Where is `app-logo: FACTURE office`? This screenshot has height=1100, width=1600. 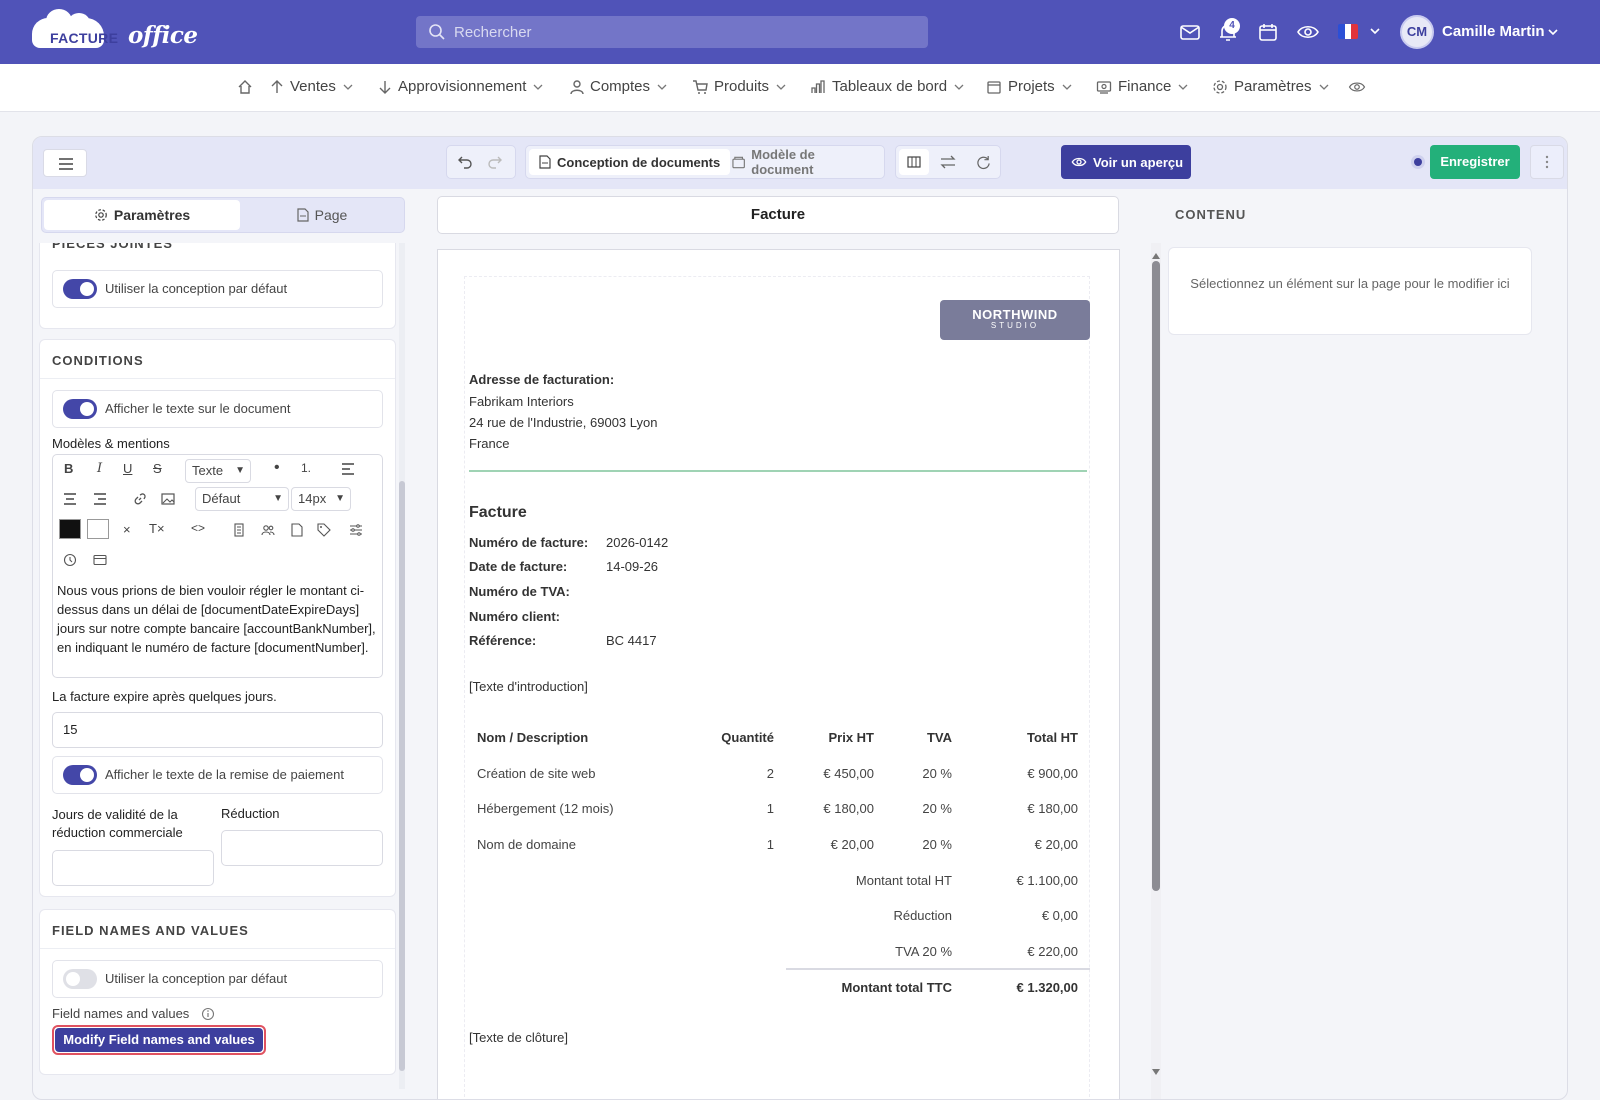 app-logo: FACTURE office is located at coordinates (115, 29).